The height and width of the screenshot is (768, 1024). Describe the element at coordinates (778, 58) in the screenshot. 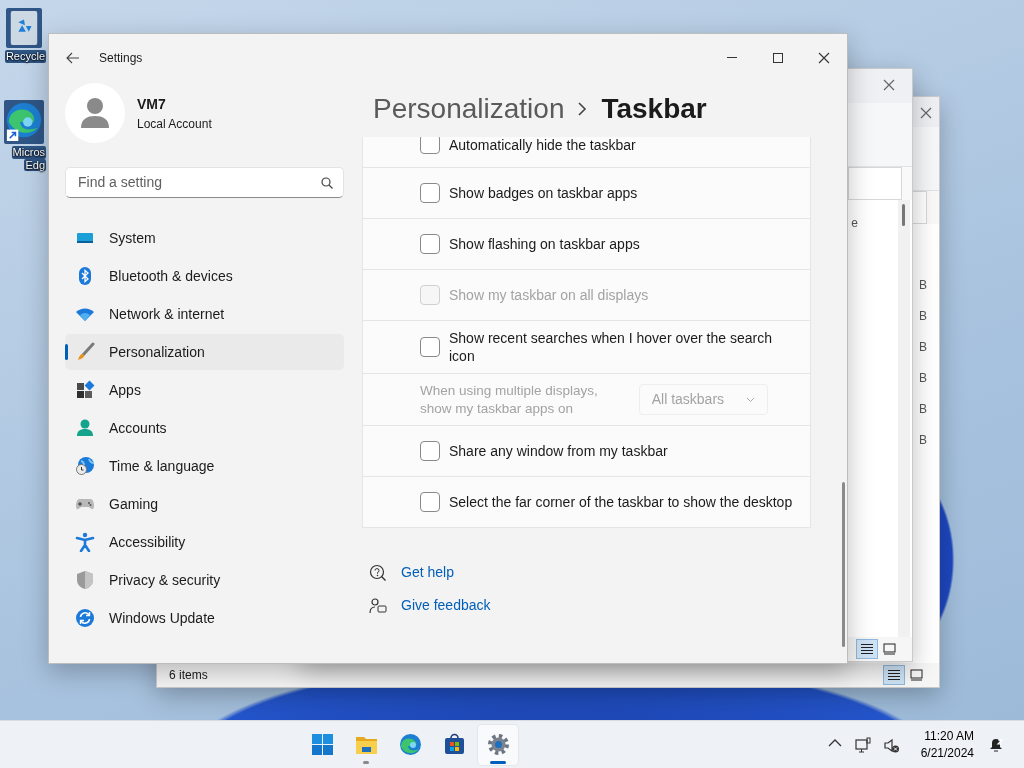

I see `maximize-icon` at that location.